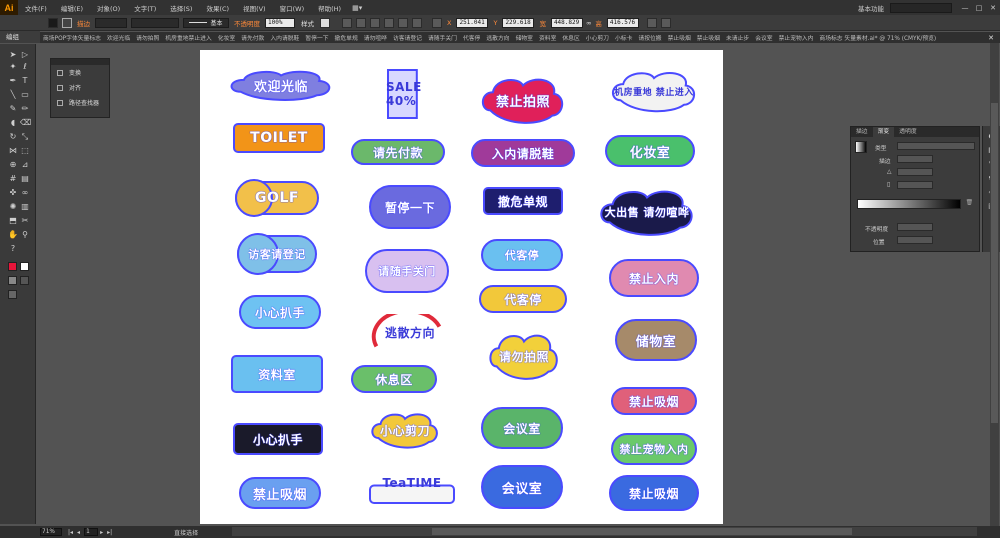  Describe the element at coordinates (247, 23) in the screenshot. I see `opacity-label: 不透明度` at that location.